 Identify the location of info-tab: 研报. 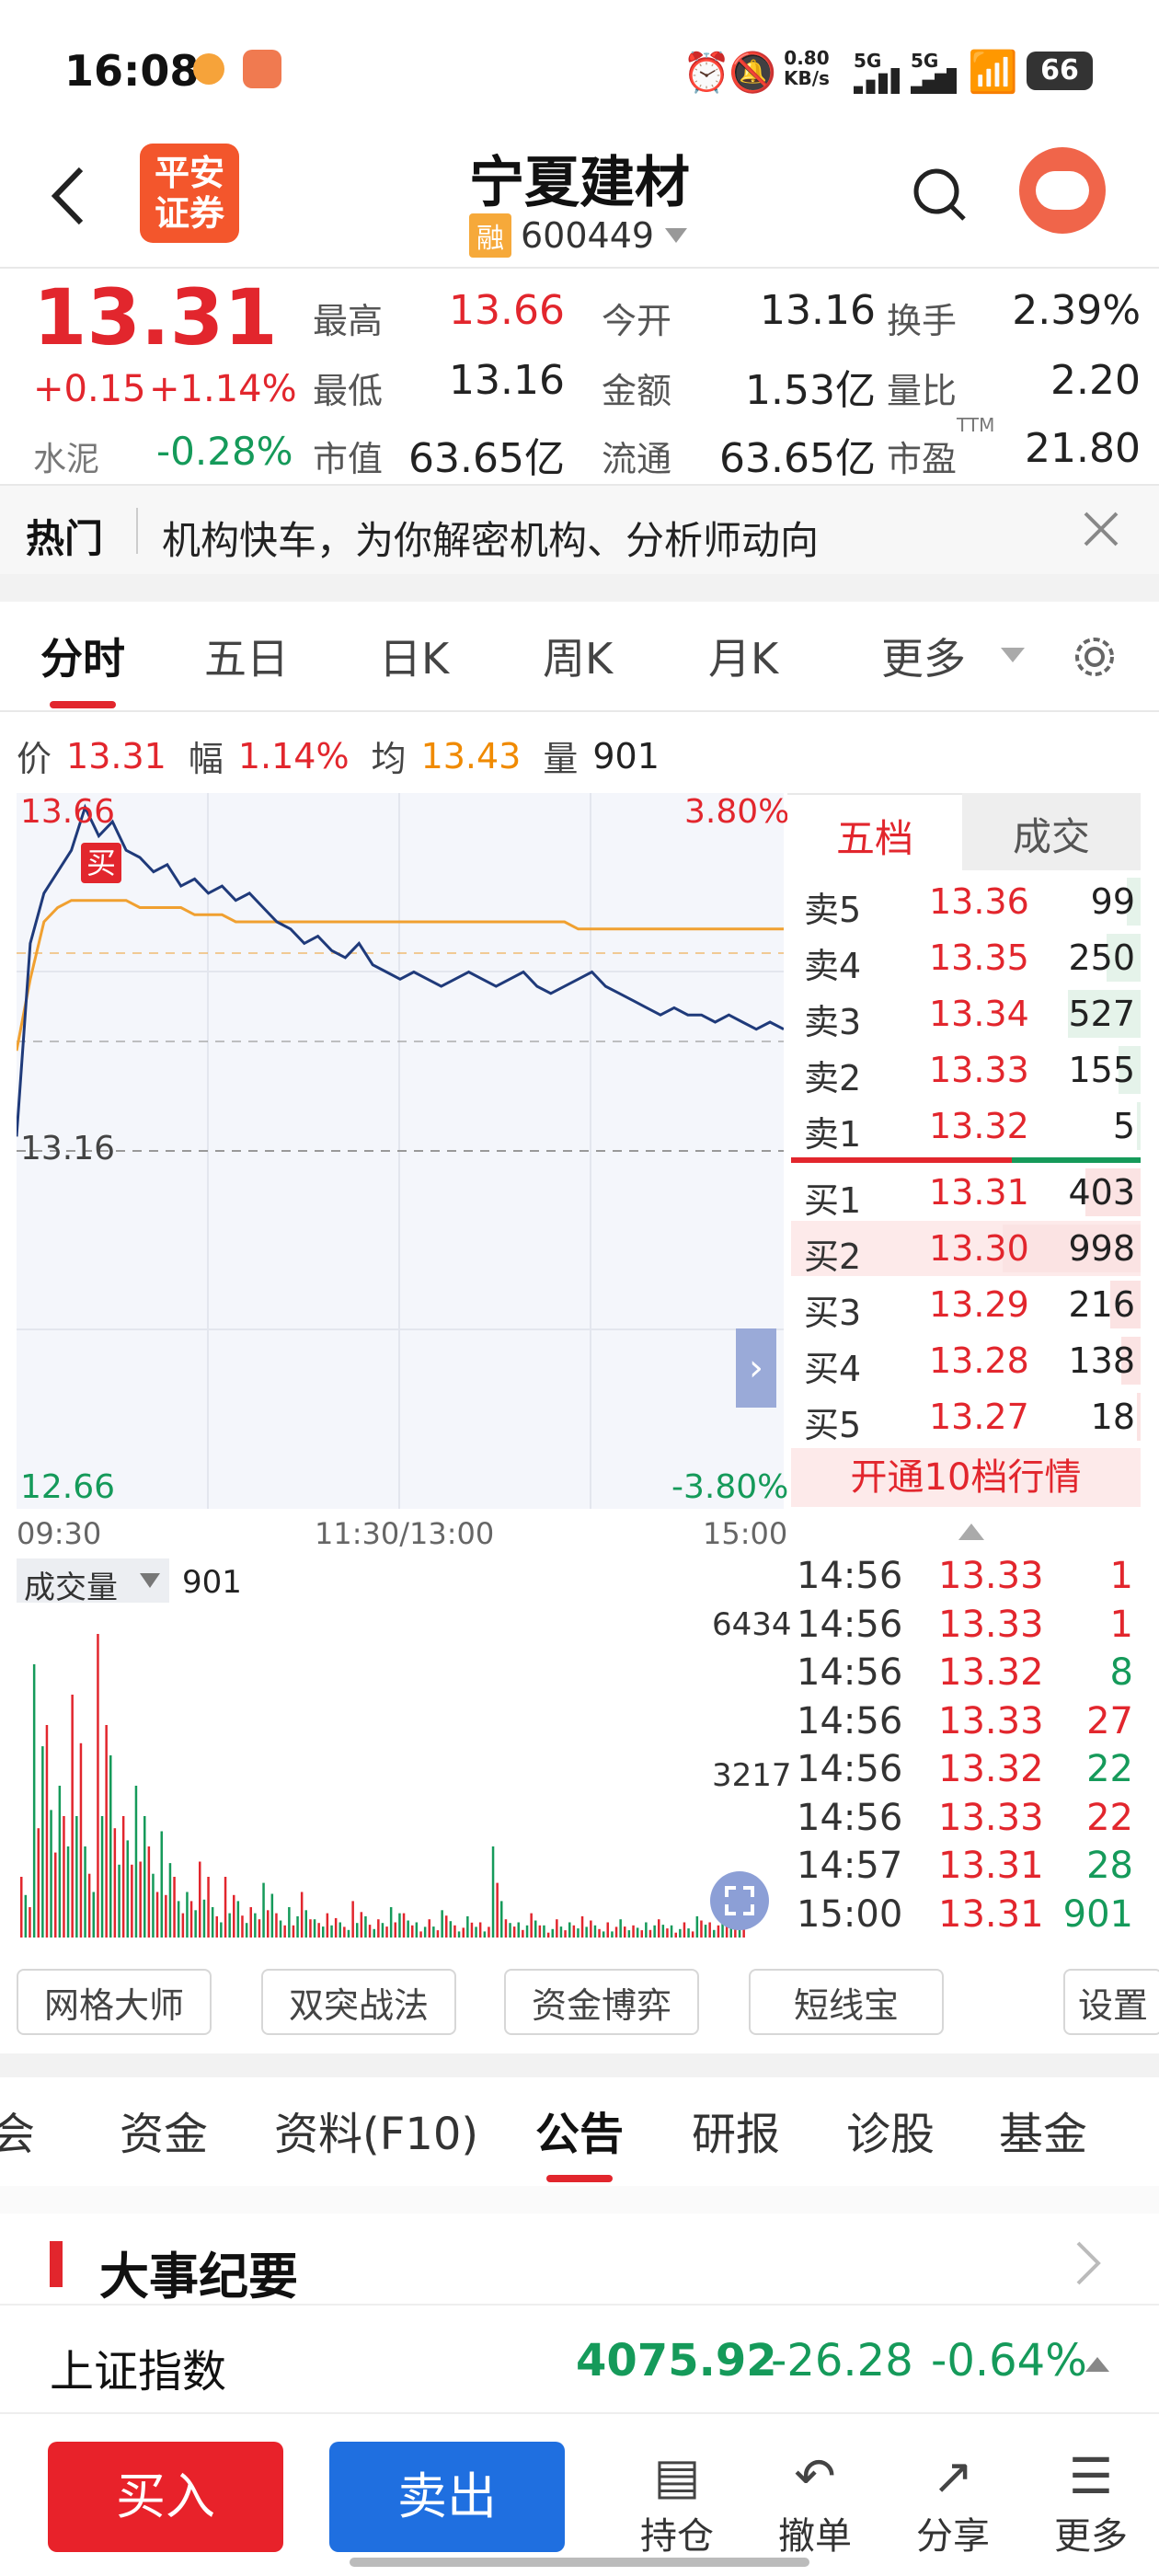
(736, 2130).